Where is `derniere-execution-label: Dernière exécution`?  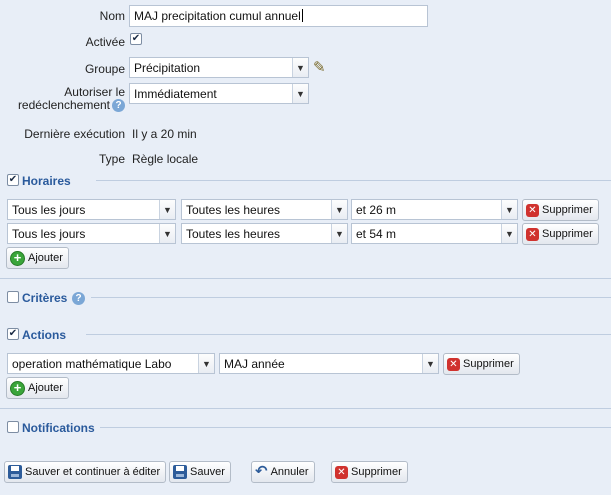
derniere-execution-label: Dernière exécution is located at coordinates (74, 134).